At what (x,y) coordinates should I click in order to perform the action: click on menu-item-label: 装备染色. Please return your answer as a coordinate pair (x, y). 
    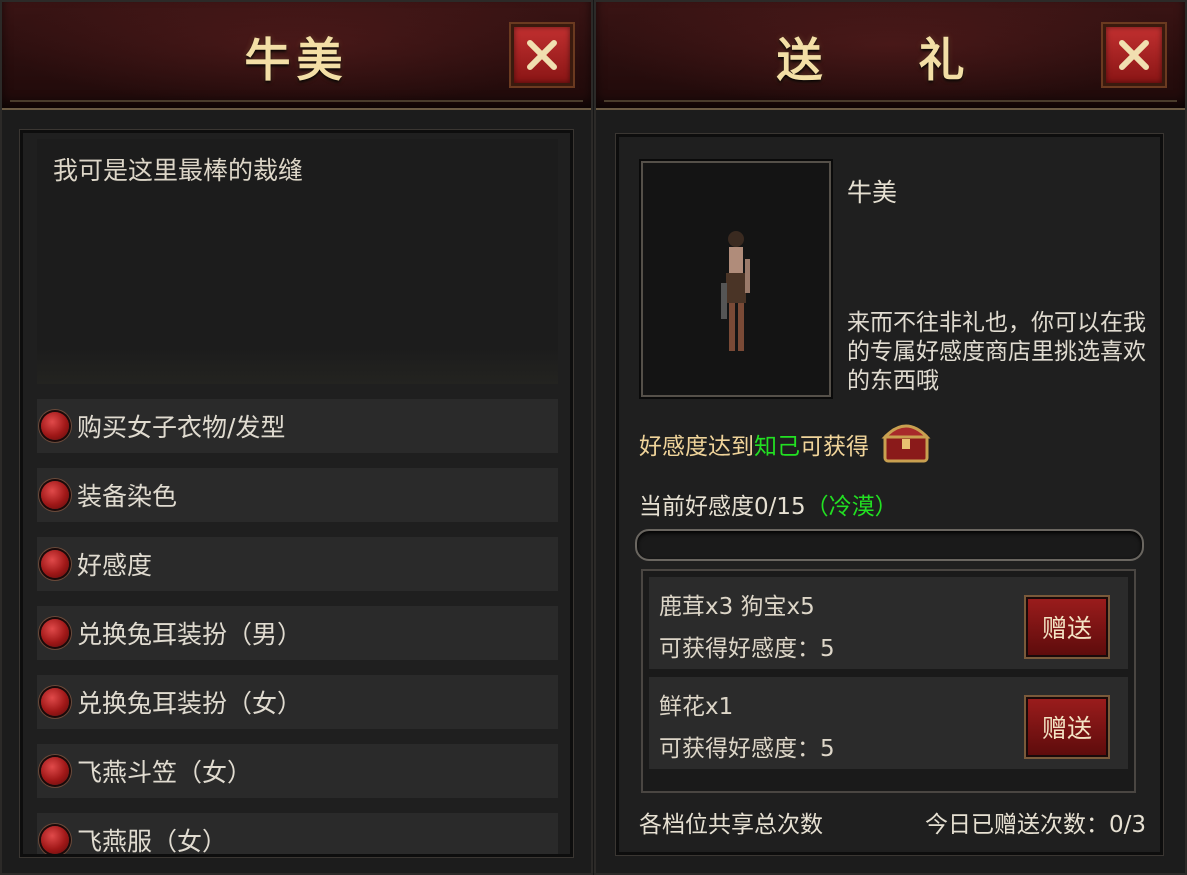
    Looking at the image, I should click on (127, 496).